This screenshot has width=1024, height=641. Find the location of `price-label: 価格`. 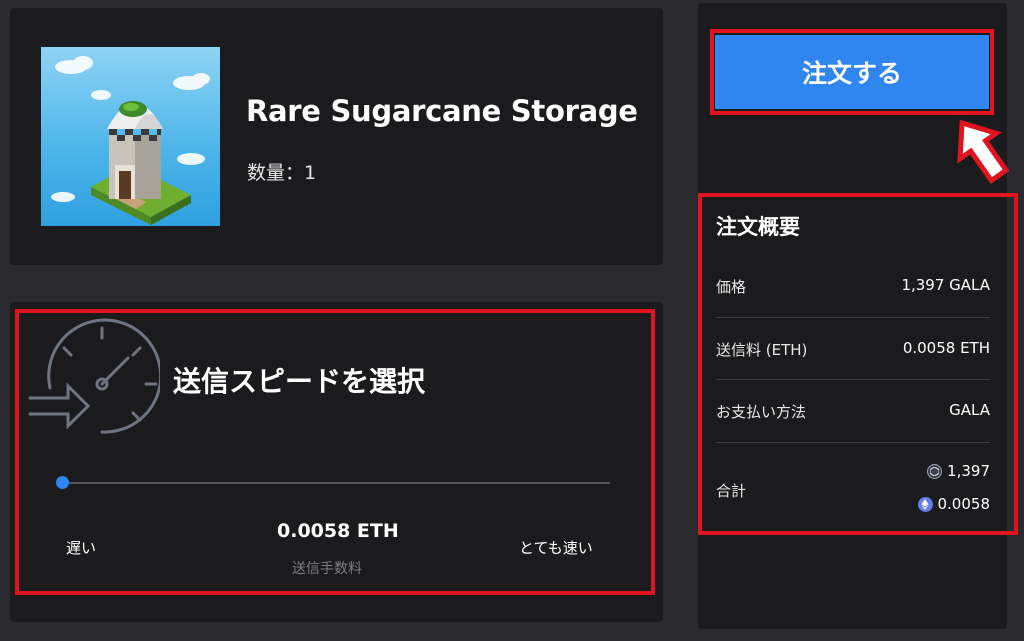

price-label: 価格 is located at coordinates (731, 287).